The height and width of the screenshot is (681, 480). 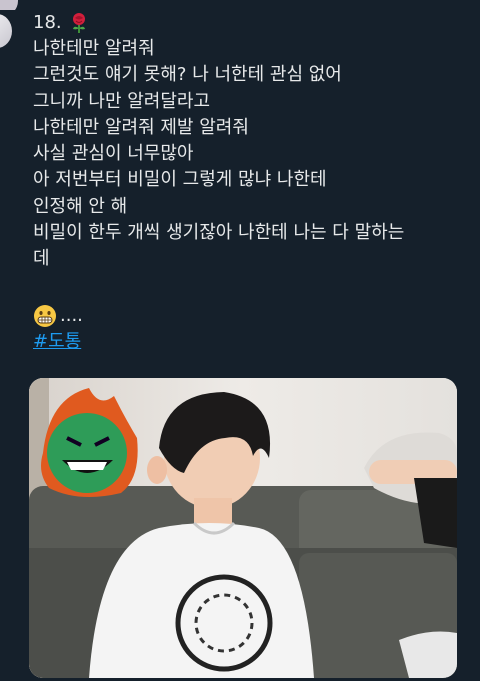 I want to click on tweet-line: 사실 관심이 너무많아, so click(x=113, y=154).